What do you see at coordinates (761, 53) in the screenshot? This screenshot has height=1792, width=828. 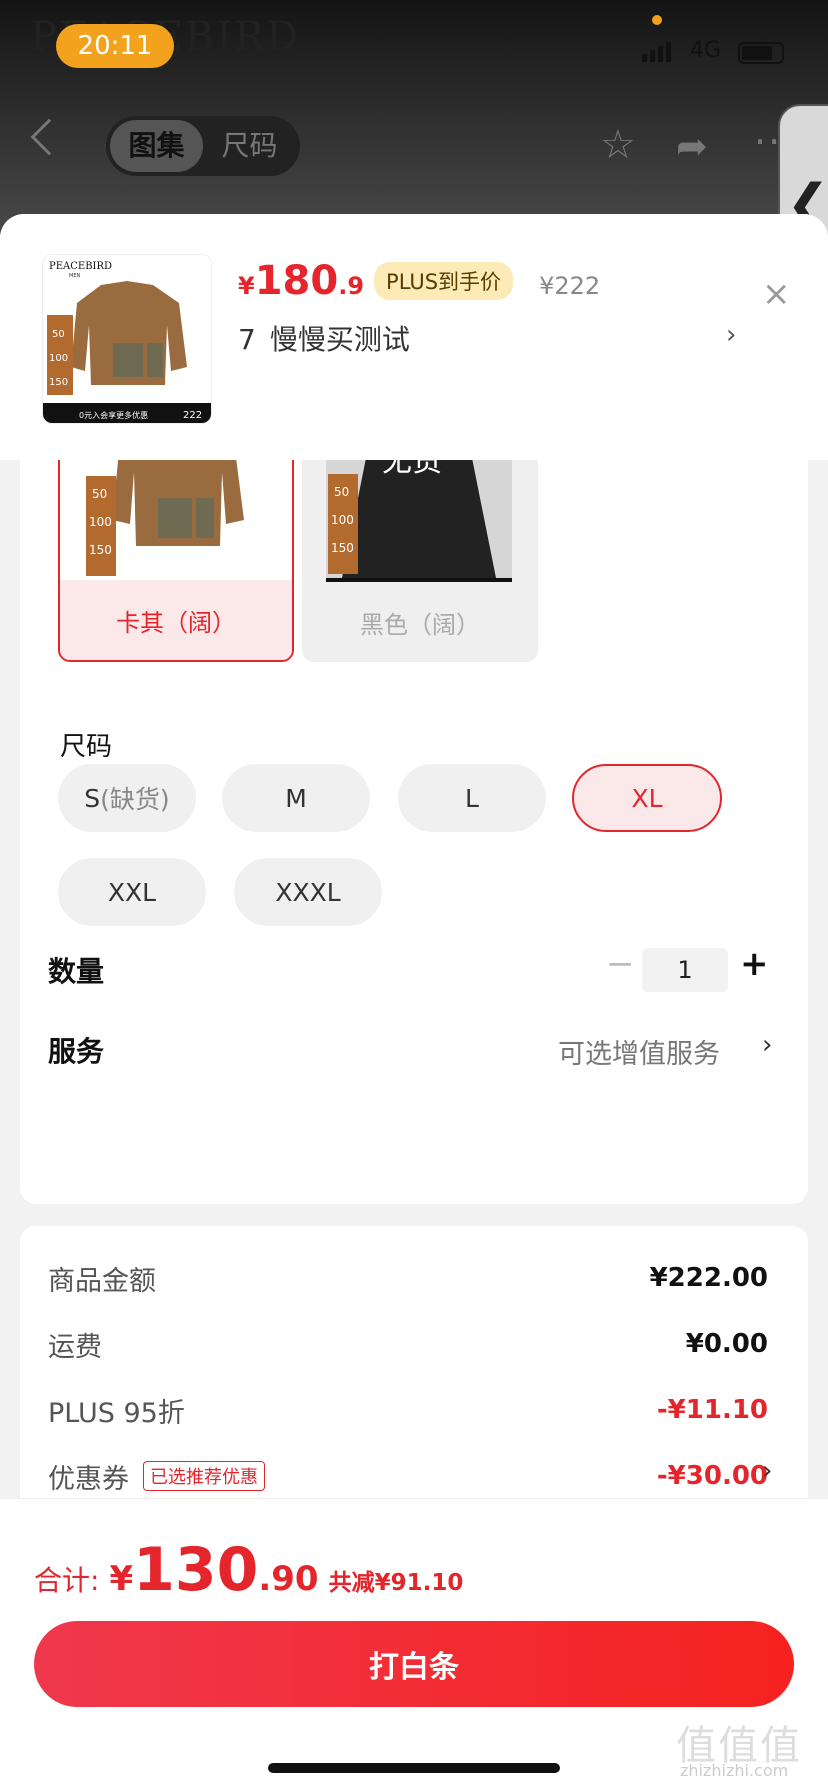 I see `battery-icon` at bounding box center [761, 53].